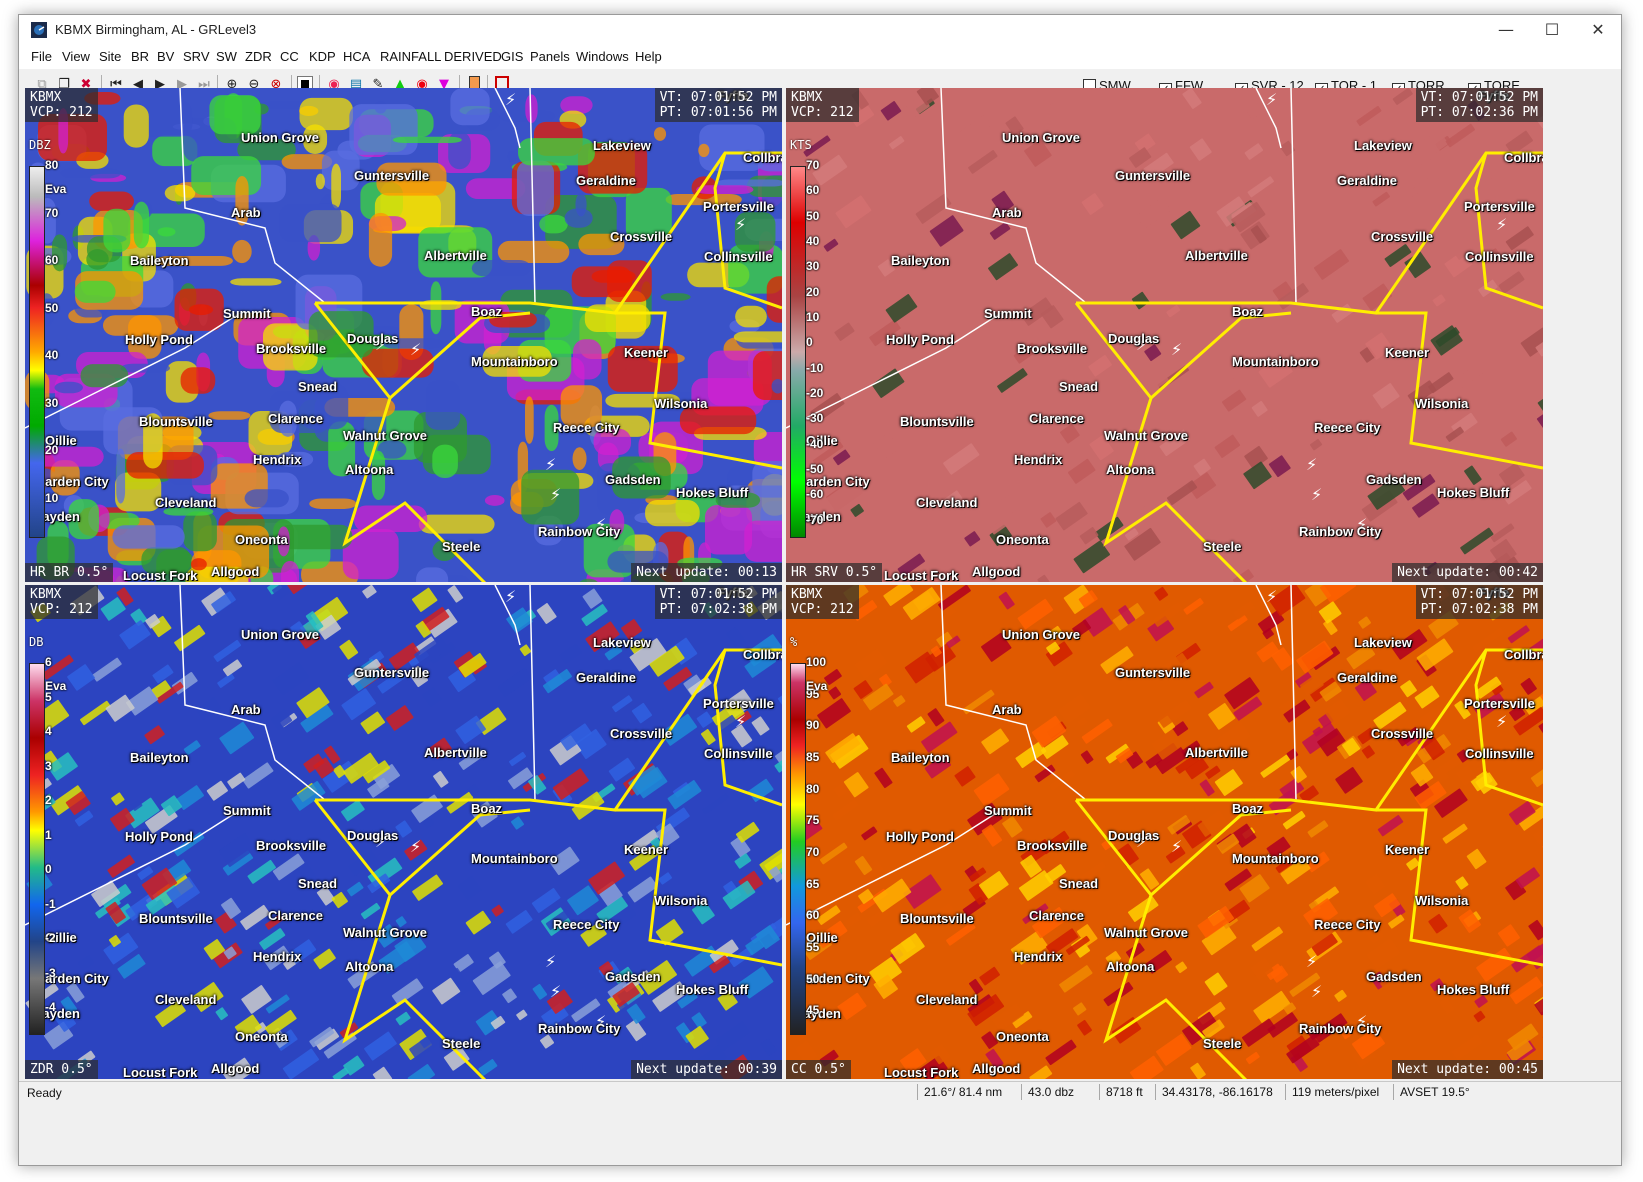  What do you see at coordinates (226, 56) in the screenshot?
I see `menu-sw: SW` at bounding box center [226, 56].